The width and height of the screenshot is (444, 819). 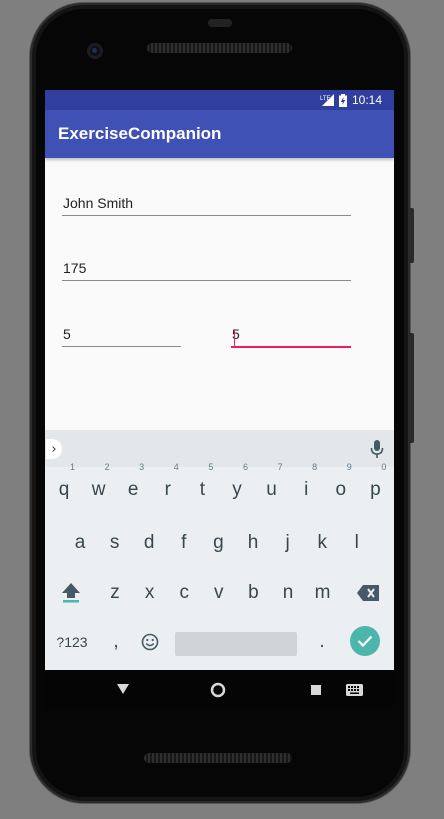 What do you see at coordinates (306, 489) in the screenshot?
I see `key-label: i` at bounding box center [306, 489].